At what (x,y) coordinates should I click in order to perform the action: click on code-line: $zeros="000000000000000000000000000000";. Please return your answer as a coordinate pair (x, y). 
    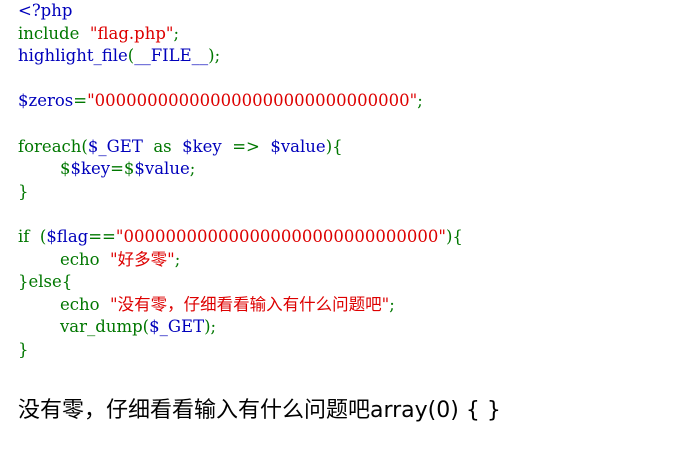
    Looking at the image, I should click on (240, 101).